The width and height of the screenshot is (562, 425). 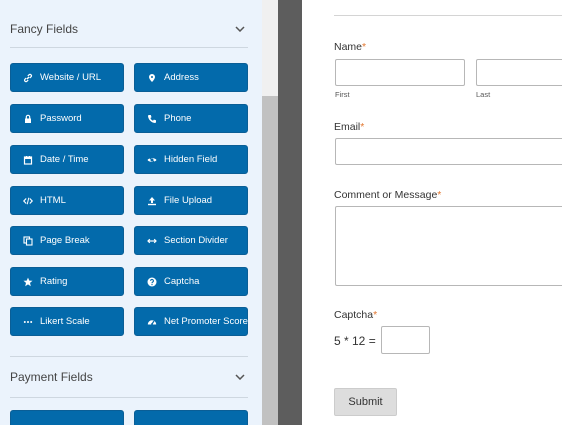 What do you see at coordinates (129, 377) in the screenshot?
I see `payment-fields-header: Payment Fields` at bounding box center [129, 377].